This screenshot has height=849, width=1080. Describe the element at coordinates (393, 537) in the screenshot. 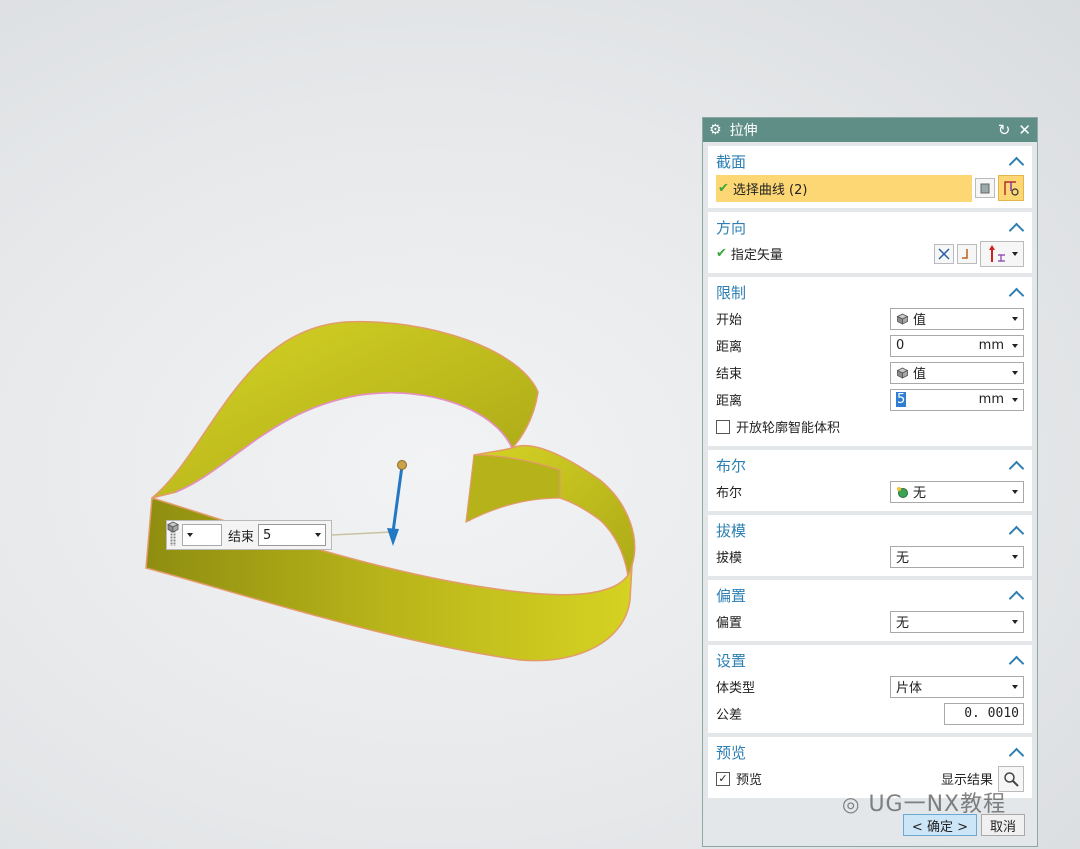

I see `direction-arrowhead` at that location.